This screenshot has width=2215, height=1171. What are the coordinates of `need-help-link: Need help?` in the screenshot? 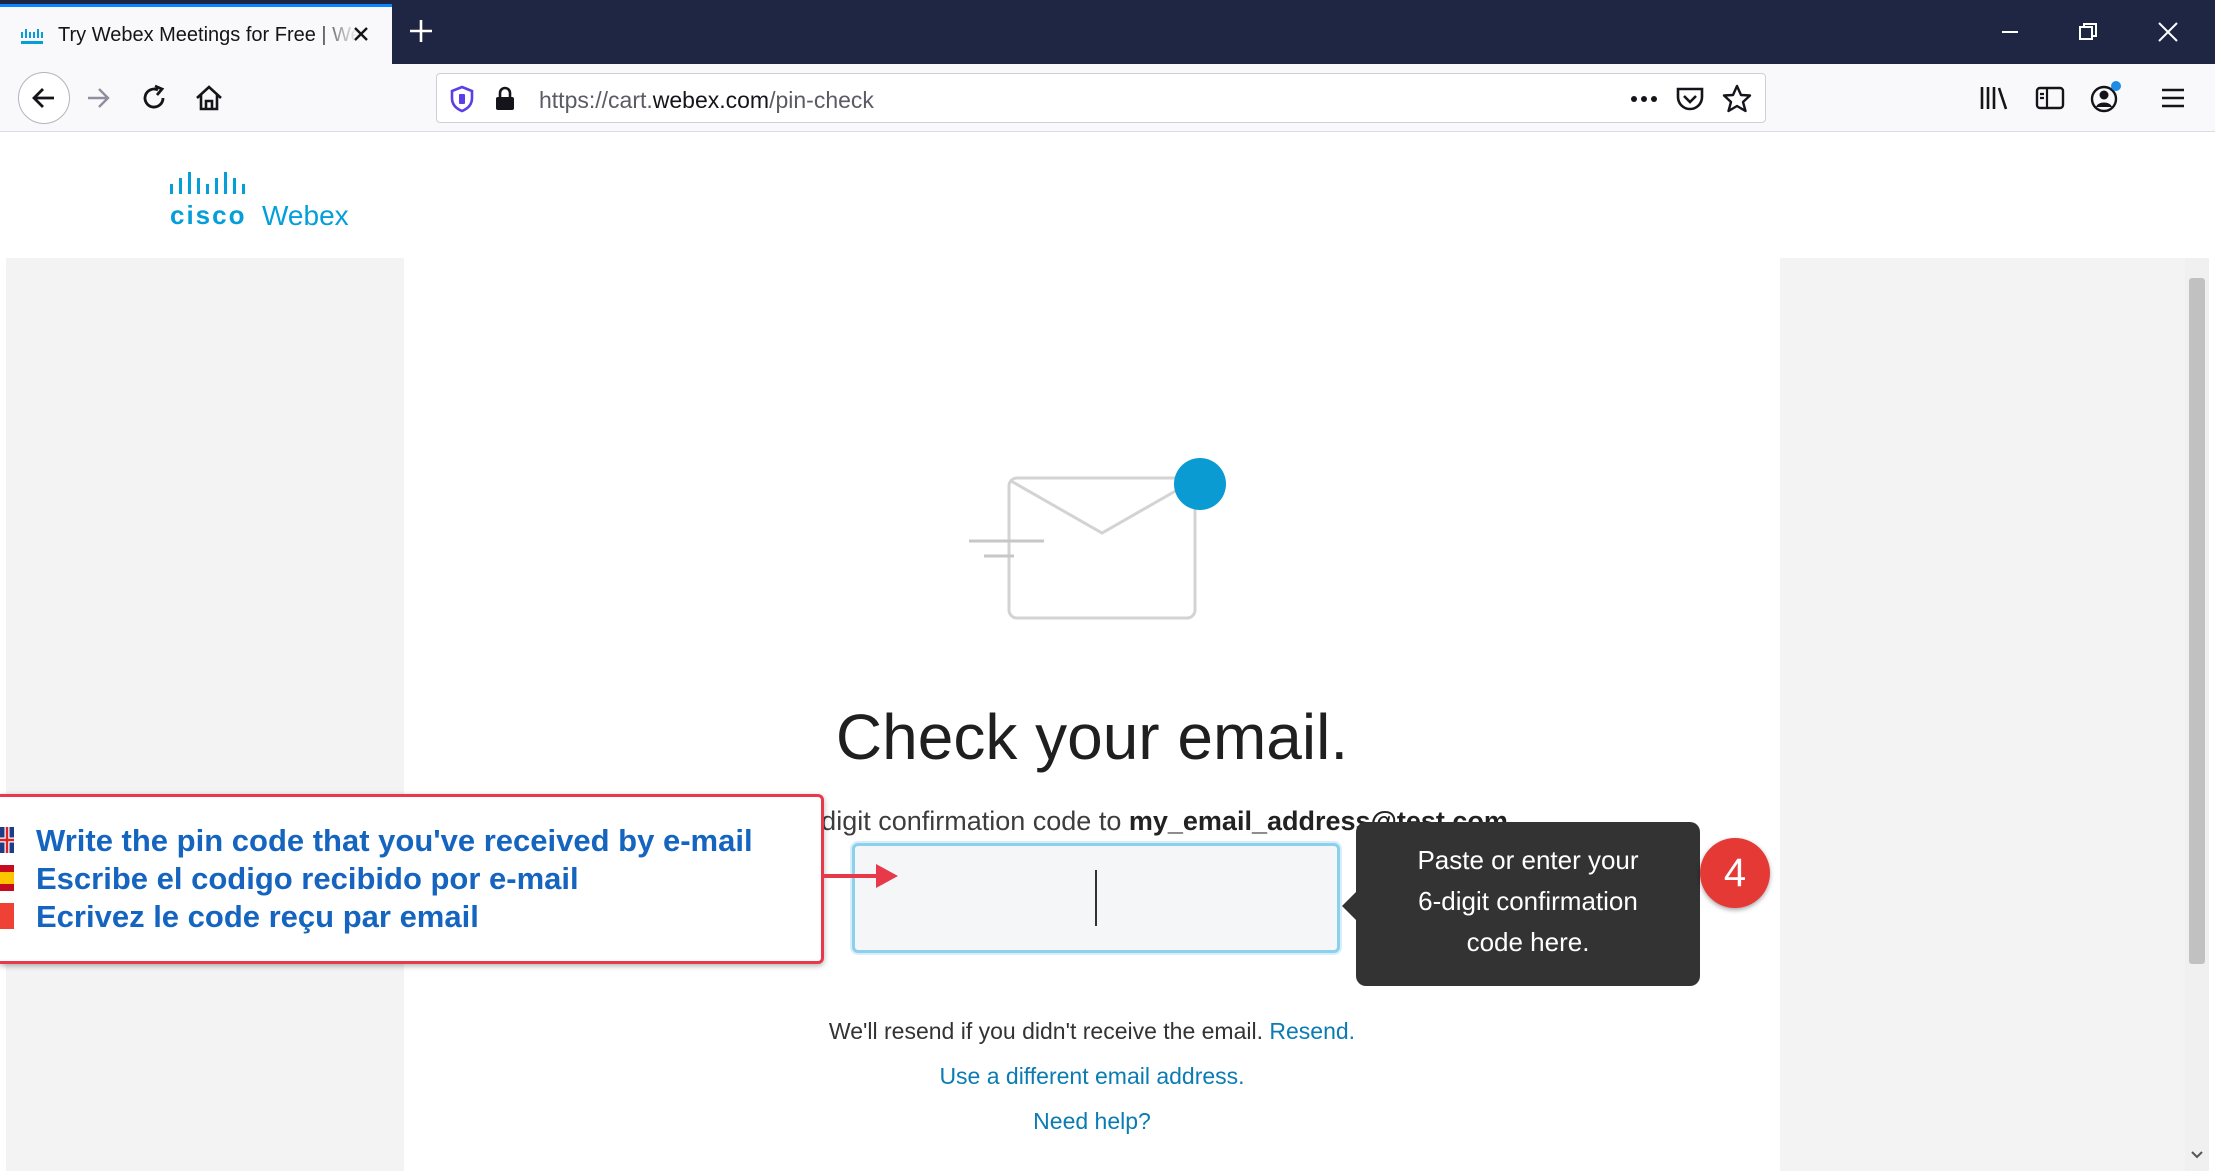 It's located at (1092, 1121).